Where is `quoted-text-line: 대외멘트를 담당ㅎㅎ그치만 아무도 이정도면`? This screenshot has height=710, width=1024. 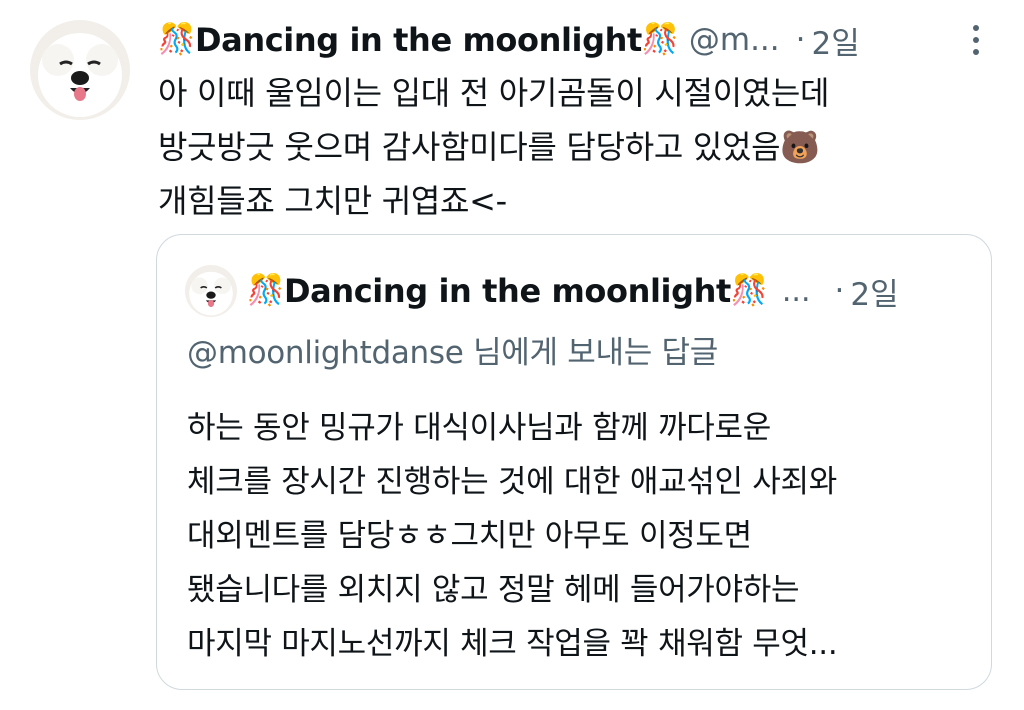
quoted-text-line: 대외멘트를 담당ㅎㅎ그치만 아무도 이정도면 is located at coordinates (469, 536).